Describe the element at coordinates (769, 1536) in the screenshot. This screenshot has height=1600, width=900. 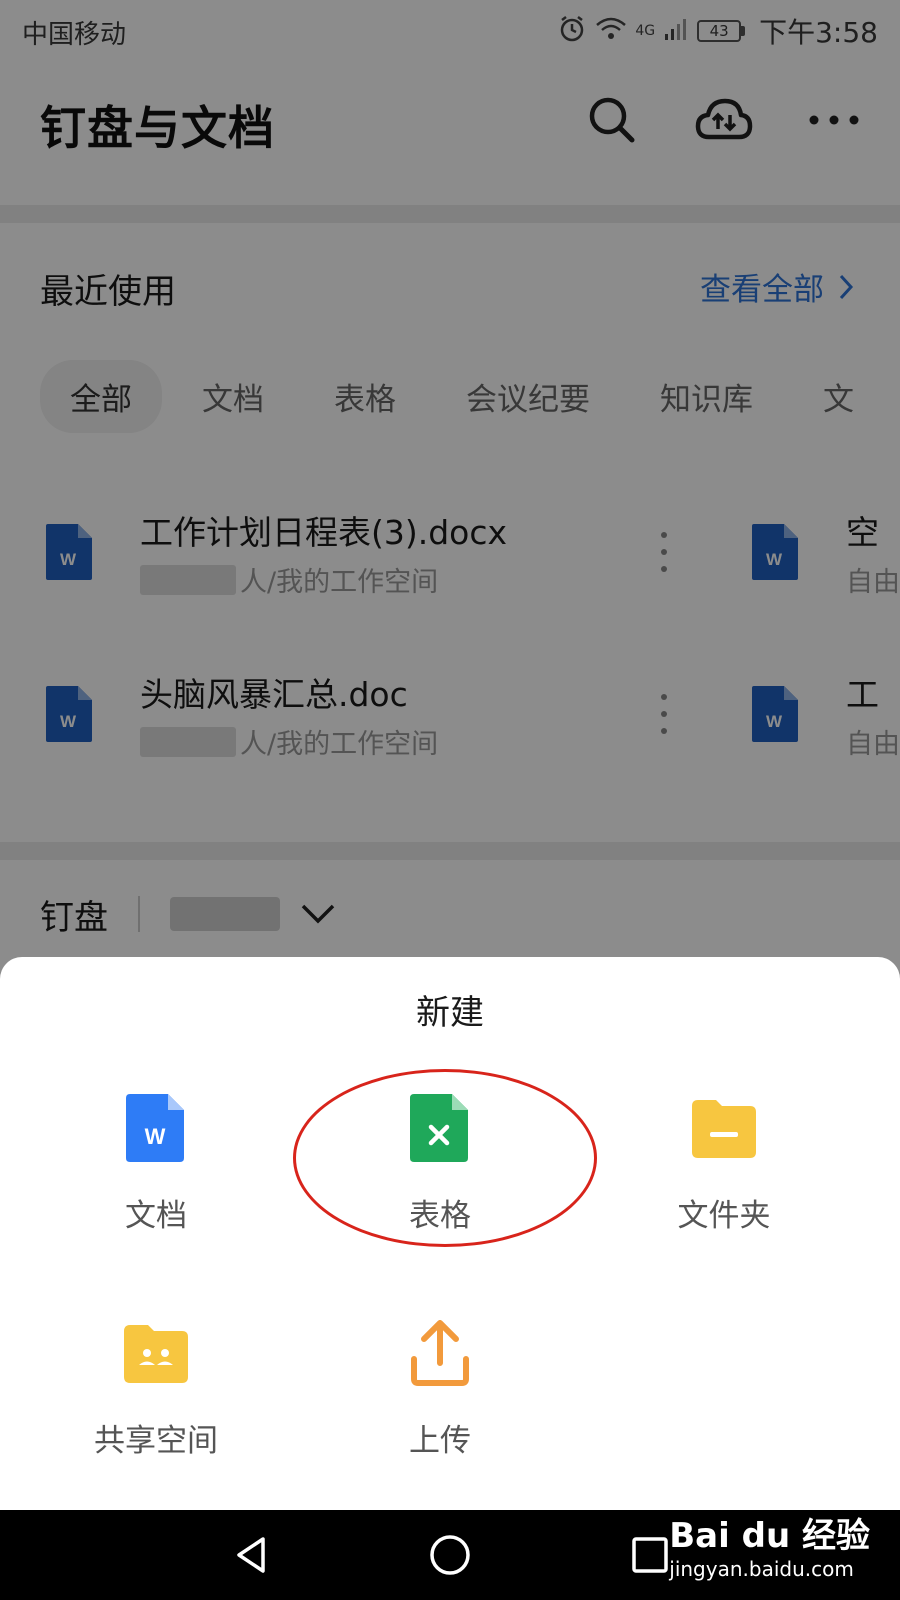
I see `watermark-logo: Bai du 经验` at that location.